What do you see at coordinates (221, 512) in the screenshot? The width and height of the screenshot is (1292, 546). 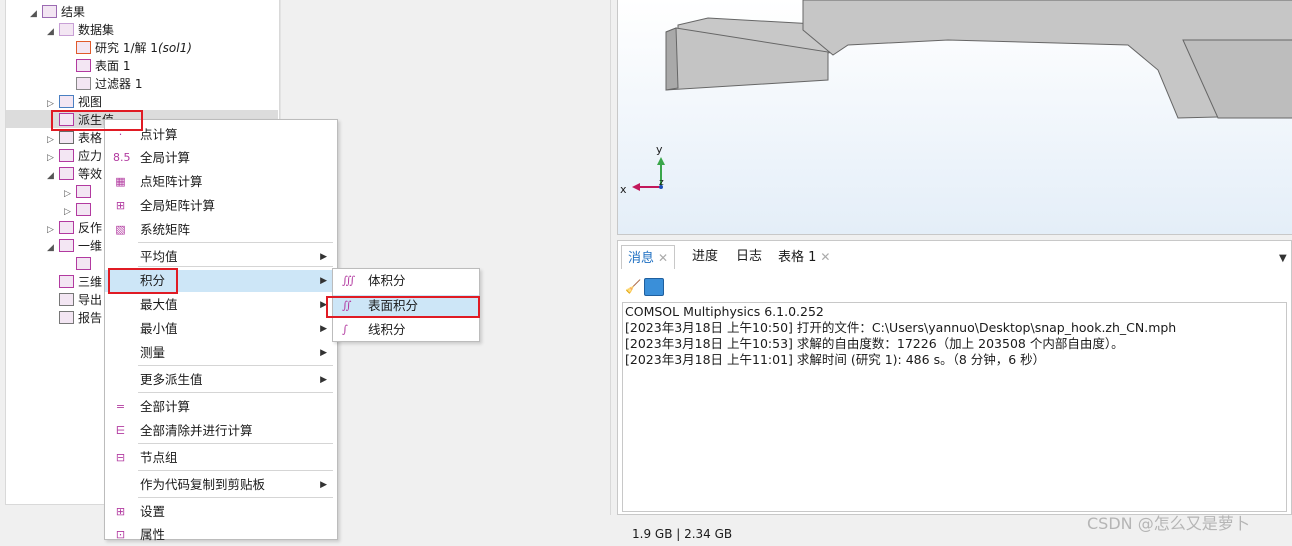 I see `menu-item-15: ⊞ 设置` at bounding box center [221, 512].